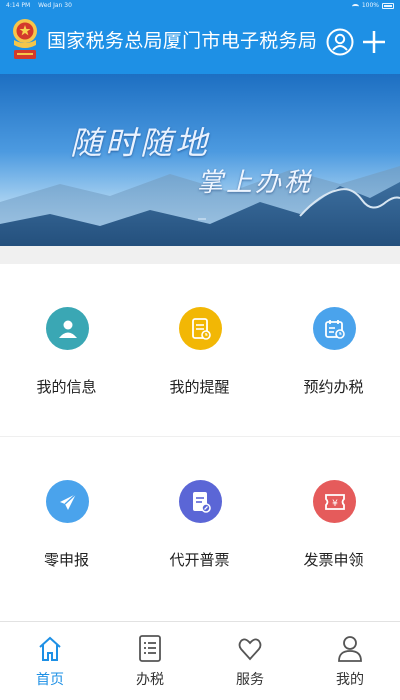 The image size is (400, 700). What do you see at coordinates (67, 501) in the screenshot?
I see `paper-plane-icon` at bounding box center [67, 501].